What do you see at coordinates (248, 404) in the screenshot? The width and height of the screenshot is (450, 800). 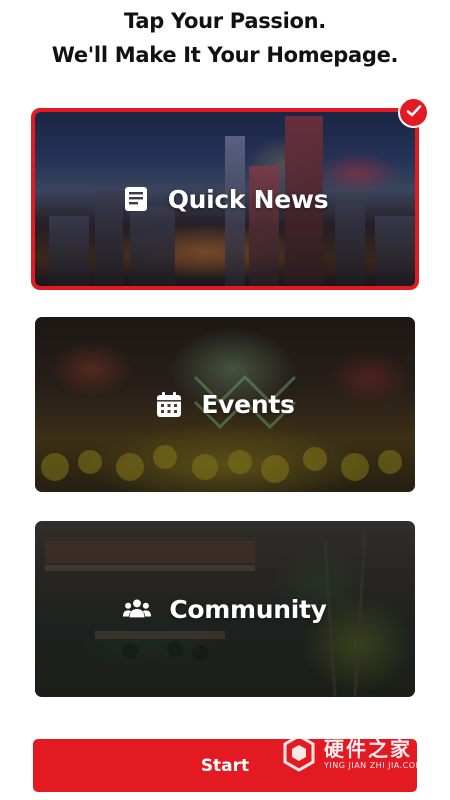 I see `card-label-events: Events` at bounding box center [248, 404].